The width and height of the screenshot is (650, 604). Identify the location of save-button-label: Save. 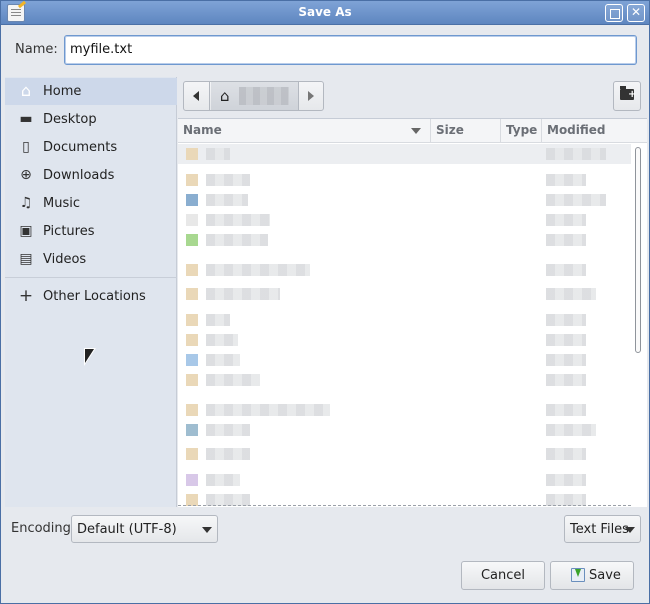
(605, 575).